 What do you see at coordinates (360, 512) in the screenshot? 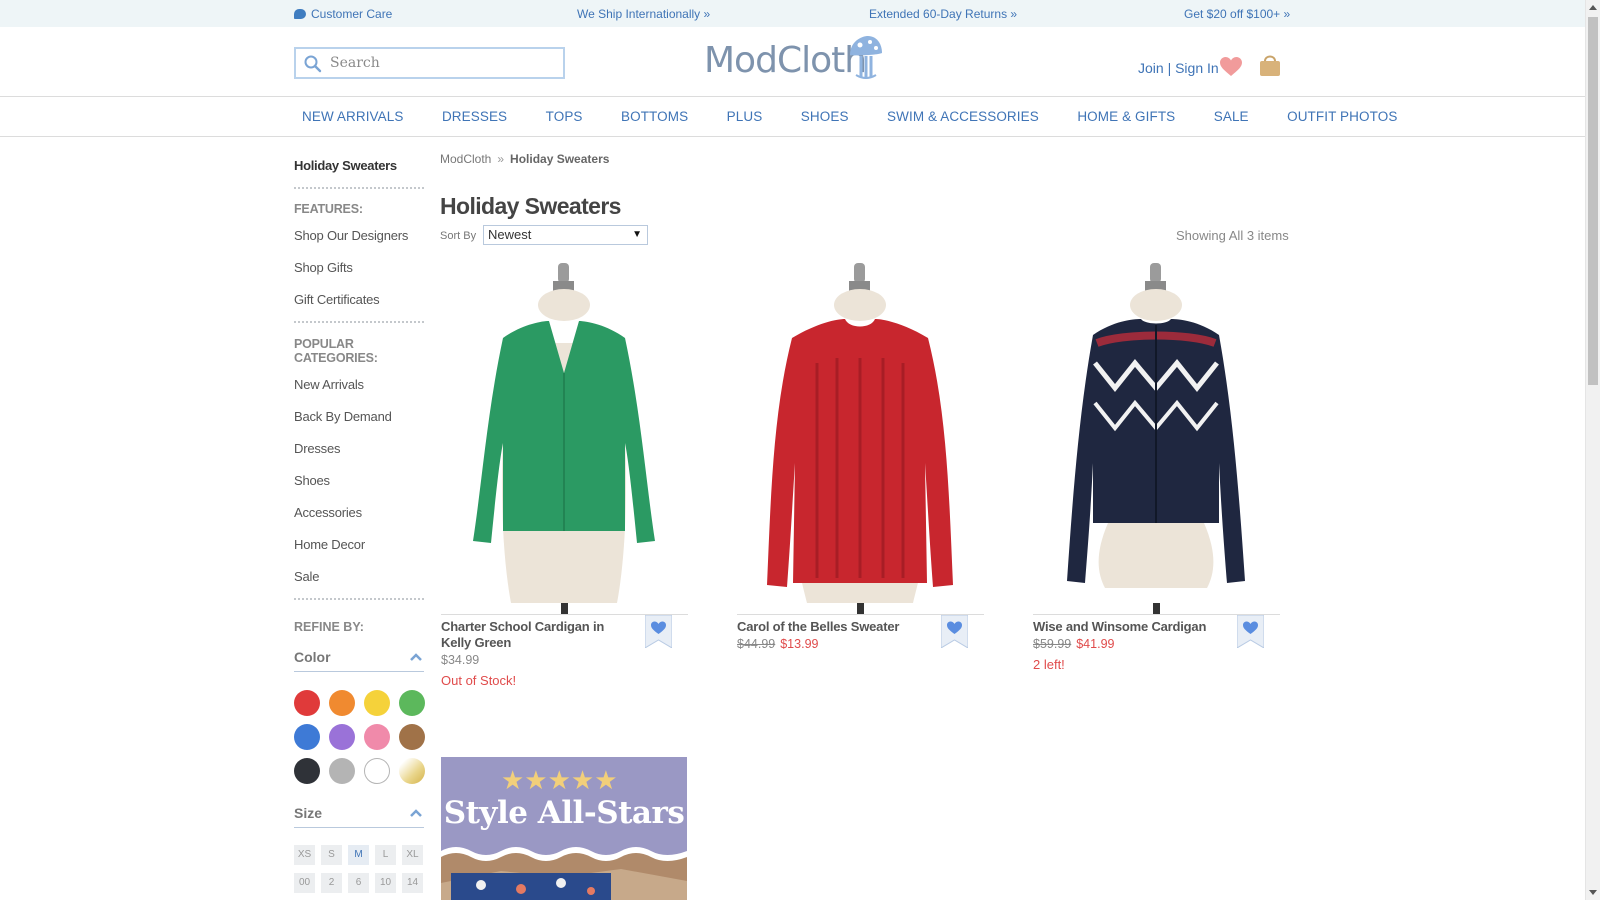
I see `sidebar-link-accessories: Accessories` at bounding box center [360, 512].